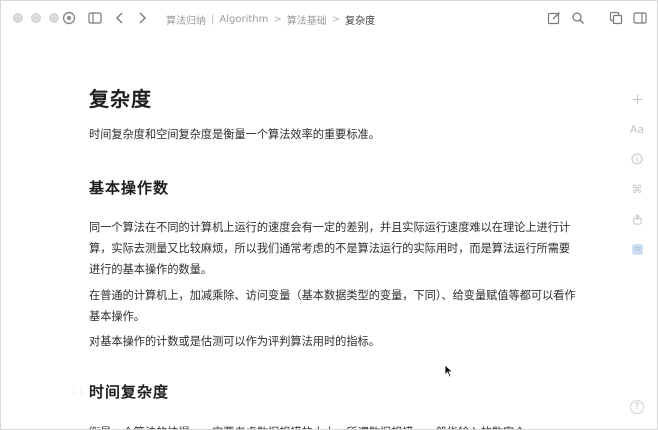  What do you see at coordinates (360, 21) in the screenshot?
I see `breadcrumb-current: 复杂度` at bounding box center [360, 21].